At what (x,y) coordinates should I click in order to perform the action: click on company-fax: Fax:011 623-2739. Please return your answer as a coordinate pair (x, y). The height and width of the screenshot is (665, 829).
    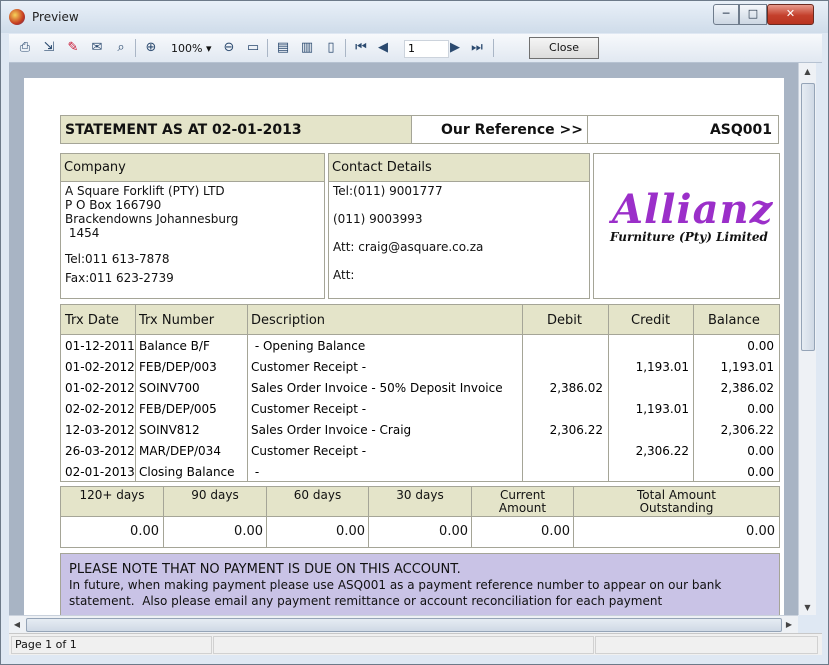
    Looking at the image, I should click on (119, 278).